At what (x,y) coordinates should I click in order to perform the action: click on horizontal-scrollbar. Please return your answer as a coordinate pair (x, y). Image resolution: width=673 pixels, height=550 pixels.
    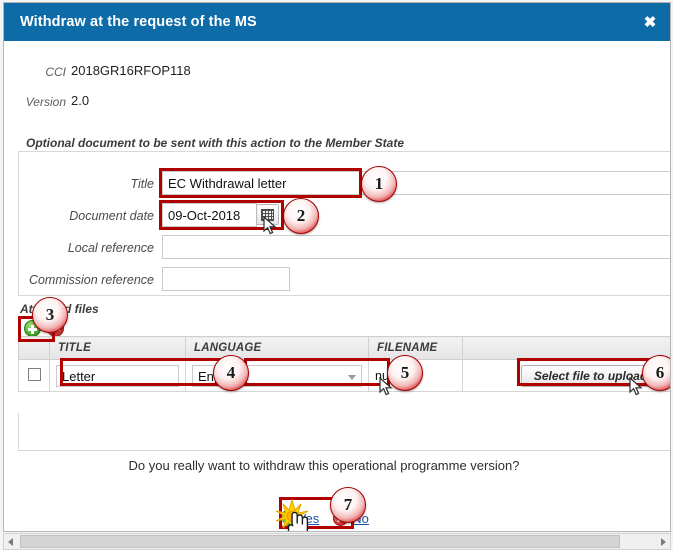
    Looking at the image, I should click on (337, 541).